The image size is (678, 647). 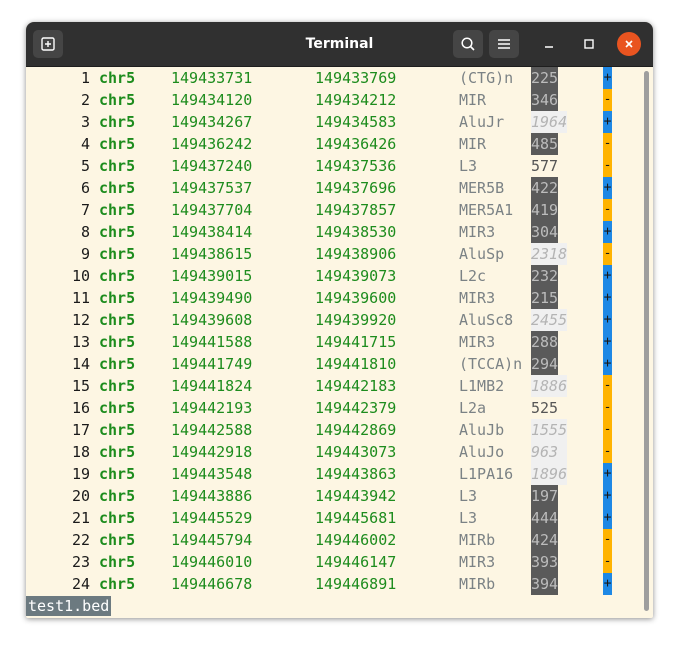 I want to click on table-row: 9 chr5 149438615 149438906 AluSp 2318 -, so click(x=336, y=254).